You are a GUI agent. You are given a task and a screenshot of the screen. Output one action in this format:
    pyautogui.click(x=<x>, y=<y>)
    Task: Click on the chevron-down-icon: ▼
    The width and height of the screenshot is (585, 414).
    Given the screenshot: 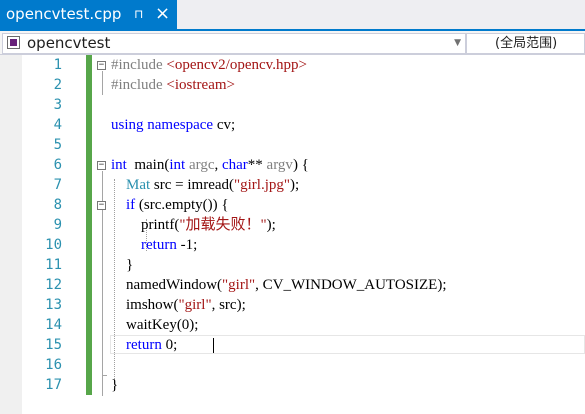 What is the action you would take?
    pyautogui.click(x=457, y=43)
    